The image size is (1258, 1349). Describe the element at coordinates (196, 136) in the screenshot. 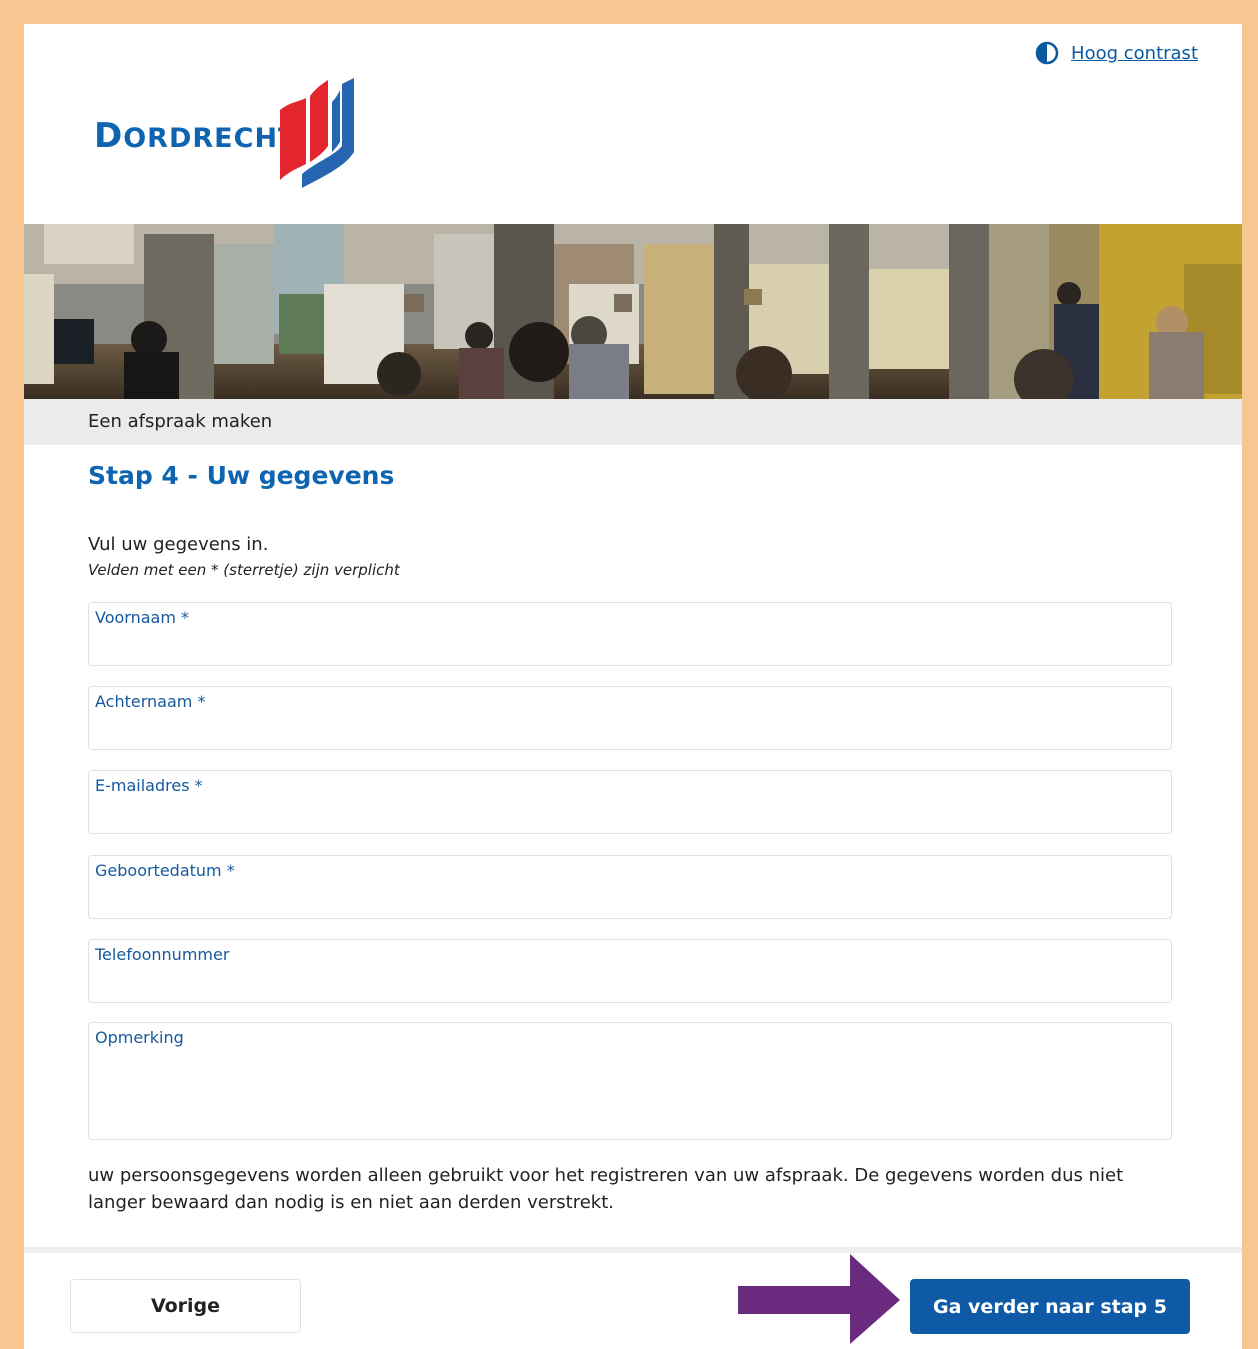

I see `logo-wordmark: DORDRECHT` at that location.